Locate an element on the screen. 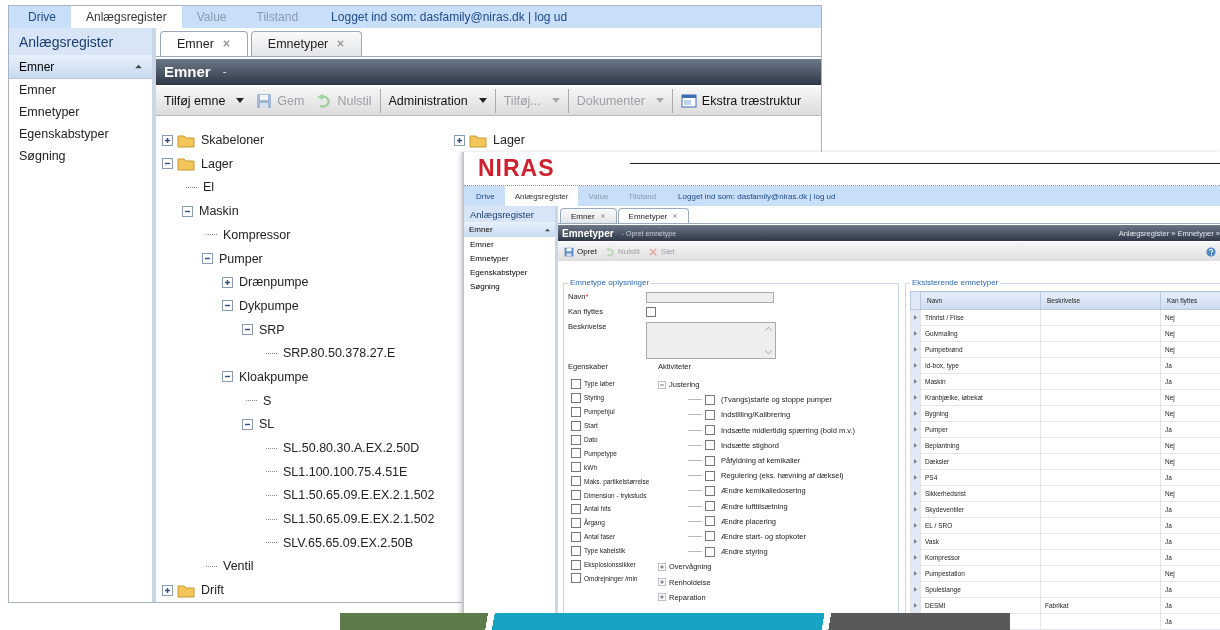  tree-item: Ventil is located at coordinates (237, 566).